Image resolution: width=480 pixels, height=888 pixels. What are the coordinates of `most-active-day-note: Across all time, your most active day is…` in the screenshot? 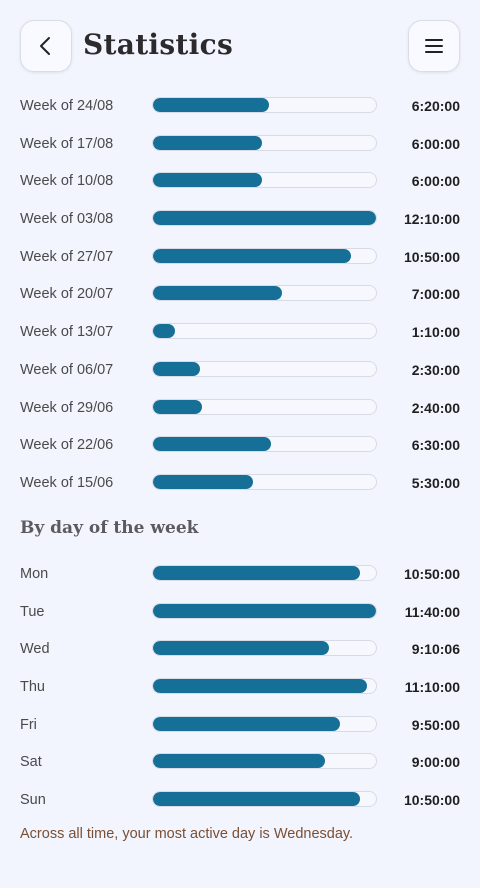 It's located at (187, 834).